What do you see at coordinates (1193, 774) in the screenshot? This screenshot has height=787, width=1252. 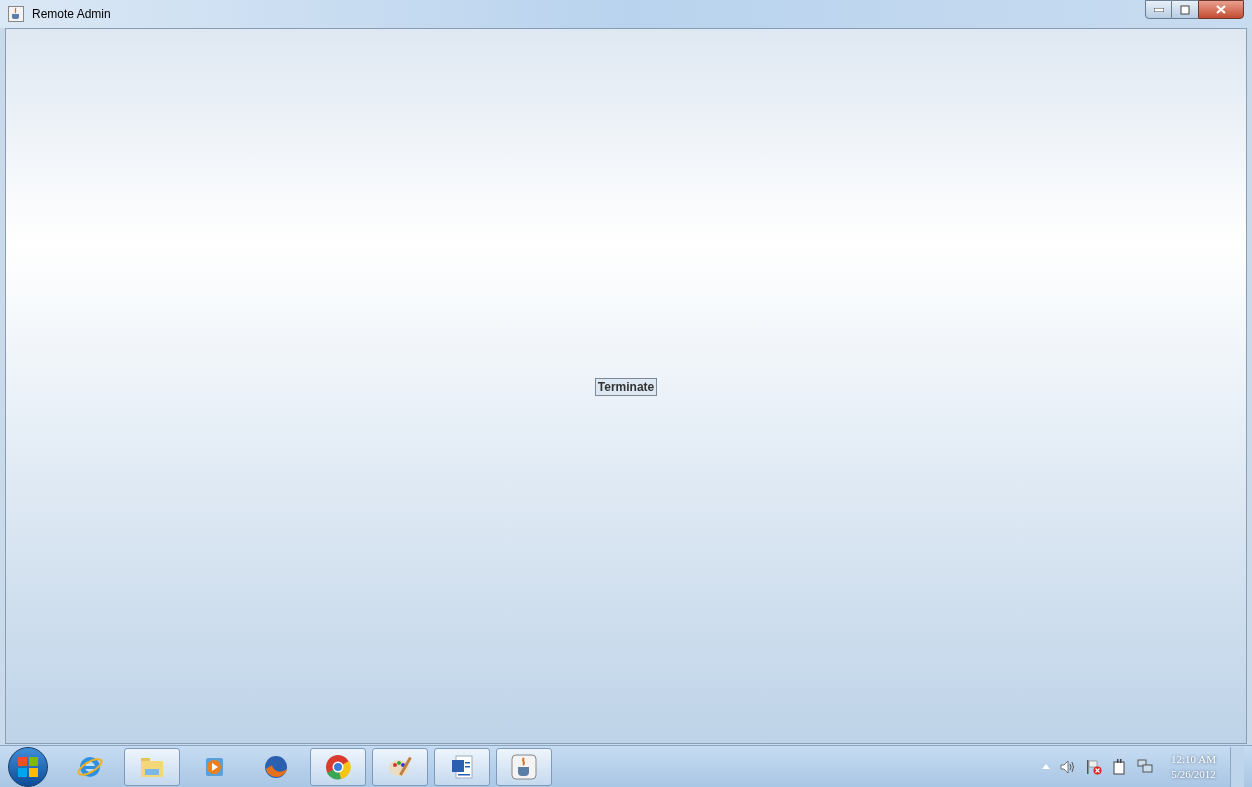 I see `clock-date: 5/26/2012` at bounding box center [1193, 774].